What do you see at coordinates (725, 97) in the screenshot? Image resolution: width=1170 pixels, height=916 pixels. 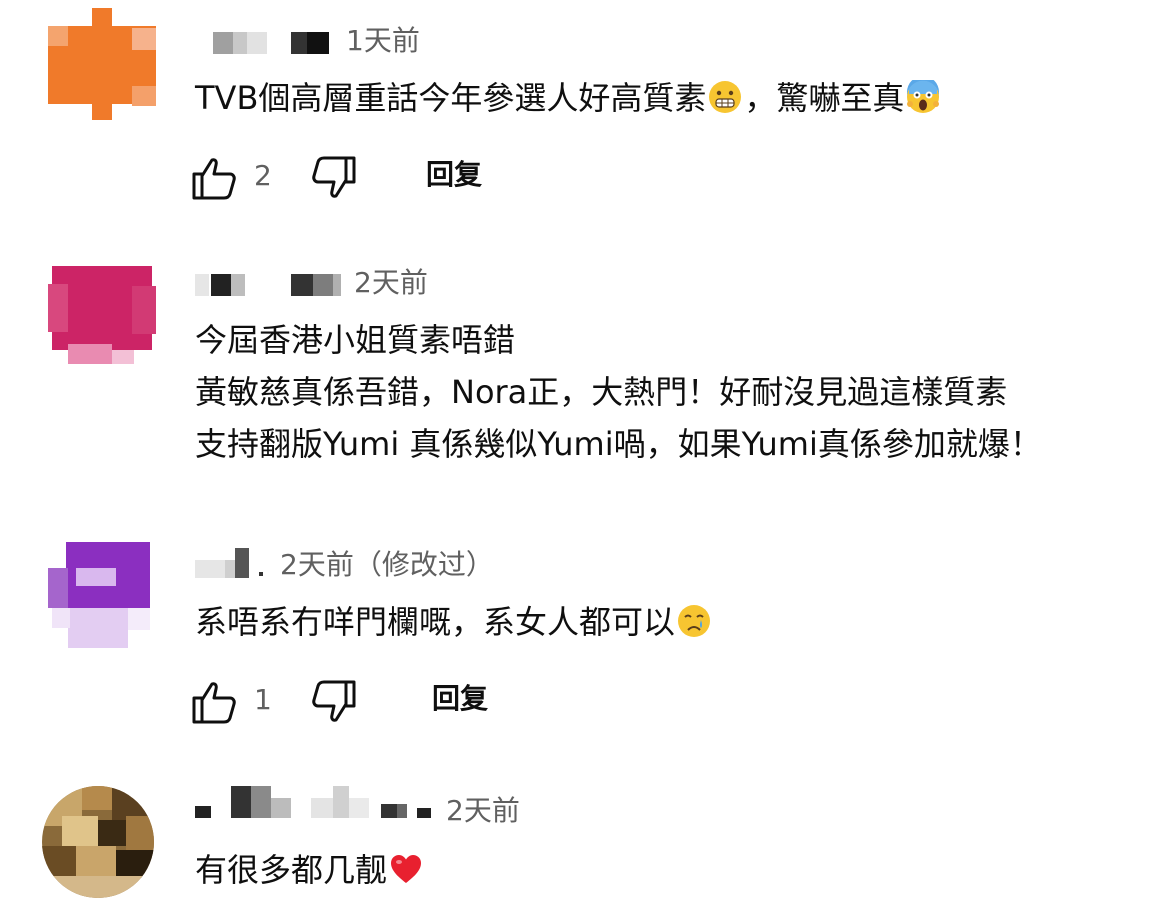 I see `grimacing-face-emoji` at bounding box center [725, 97].